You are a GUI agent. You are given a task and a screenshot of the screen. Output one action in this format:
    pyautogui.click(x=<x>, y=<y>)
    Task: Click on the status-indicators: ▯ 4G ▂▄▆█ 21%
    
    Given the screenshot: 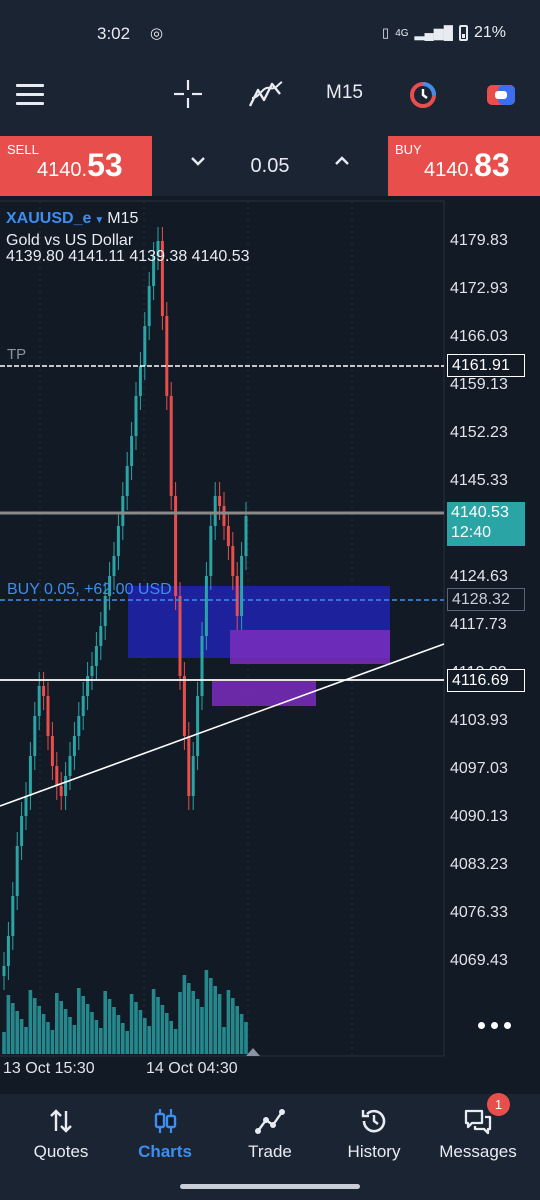 What is the action you would take?
    pyautogui.click(x=444, y=33)
    